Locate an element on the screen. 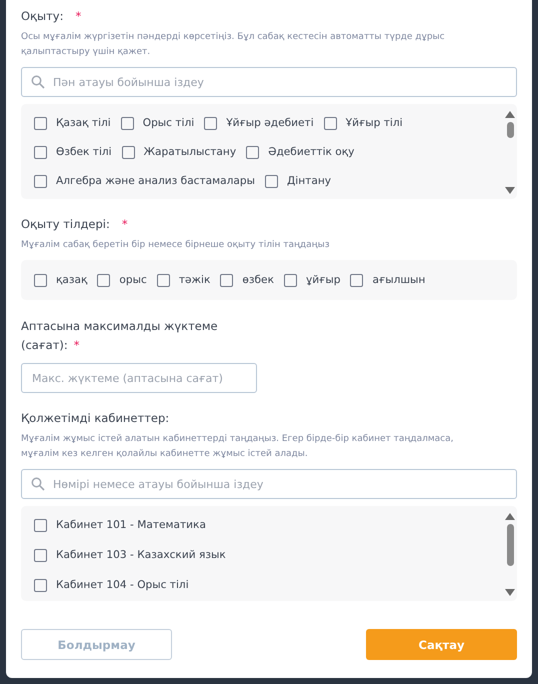 Image resolution: width=538 pixels, height=684 pixels. checkbox-label: қазақ is located at coordinates (72, 280).